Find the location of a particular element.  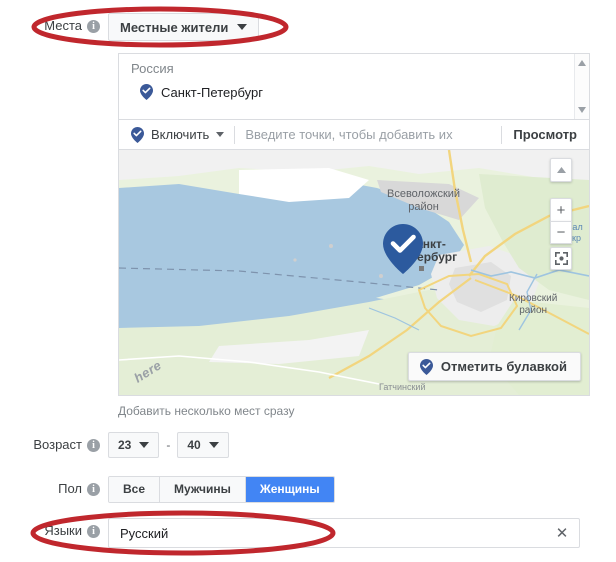

fullscreen-icon is located at coordinates (561, 258).